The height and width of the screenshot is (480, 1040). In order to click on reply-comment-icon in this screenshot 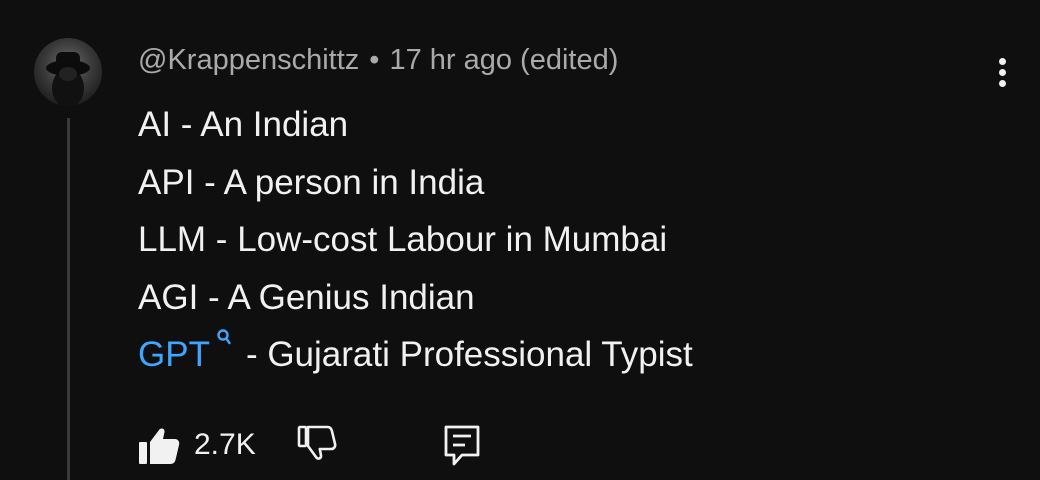, I will do `click(462, 445)`.